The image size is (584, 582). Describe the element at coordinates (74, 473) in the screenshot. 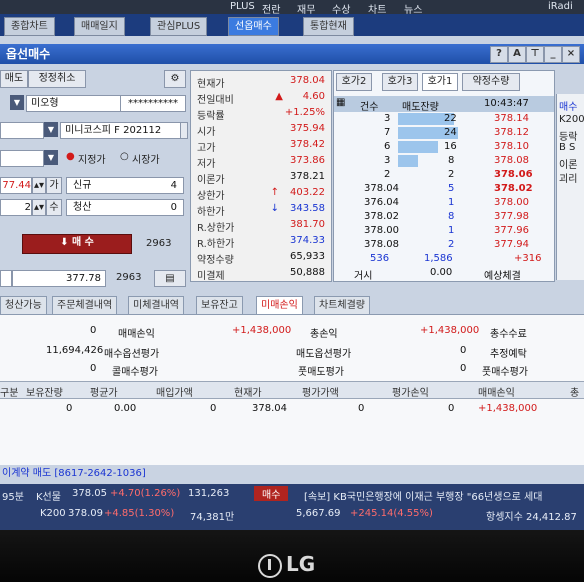

I see `account-line: 이계약 매도 [8617-2642-1036]` at that location.